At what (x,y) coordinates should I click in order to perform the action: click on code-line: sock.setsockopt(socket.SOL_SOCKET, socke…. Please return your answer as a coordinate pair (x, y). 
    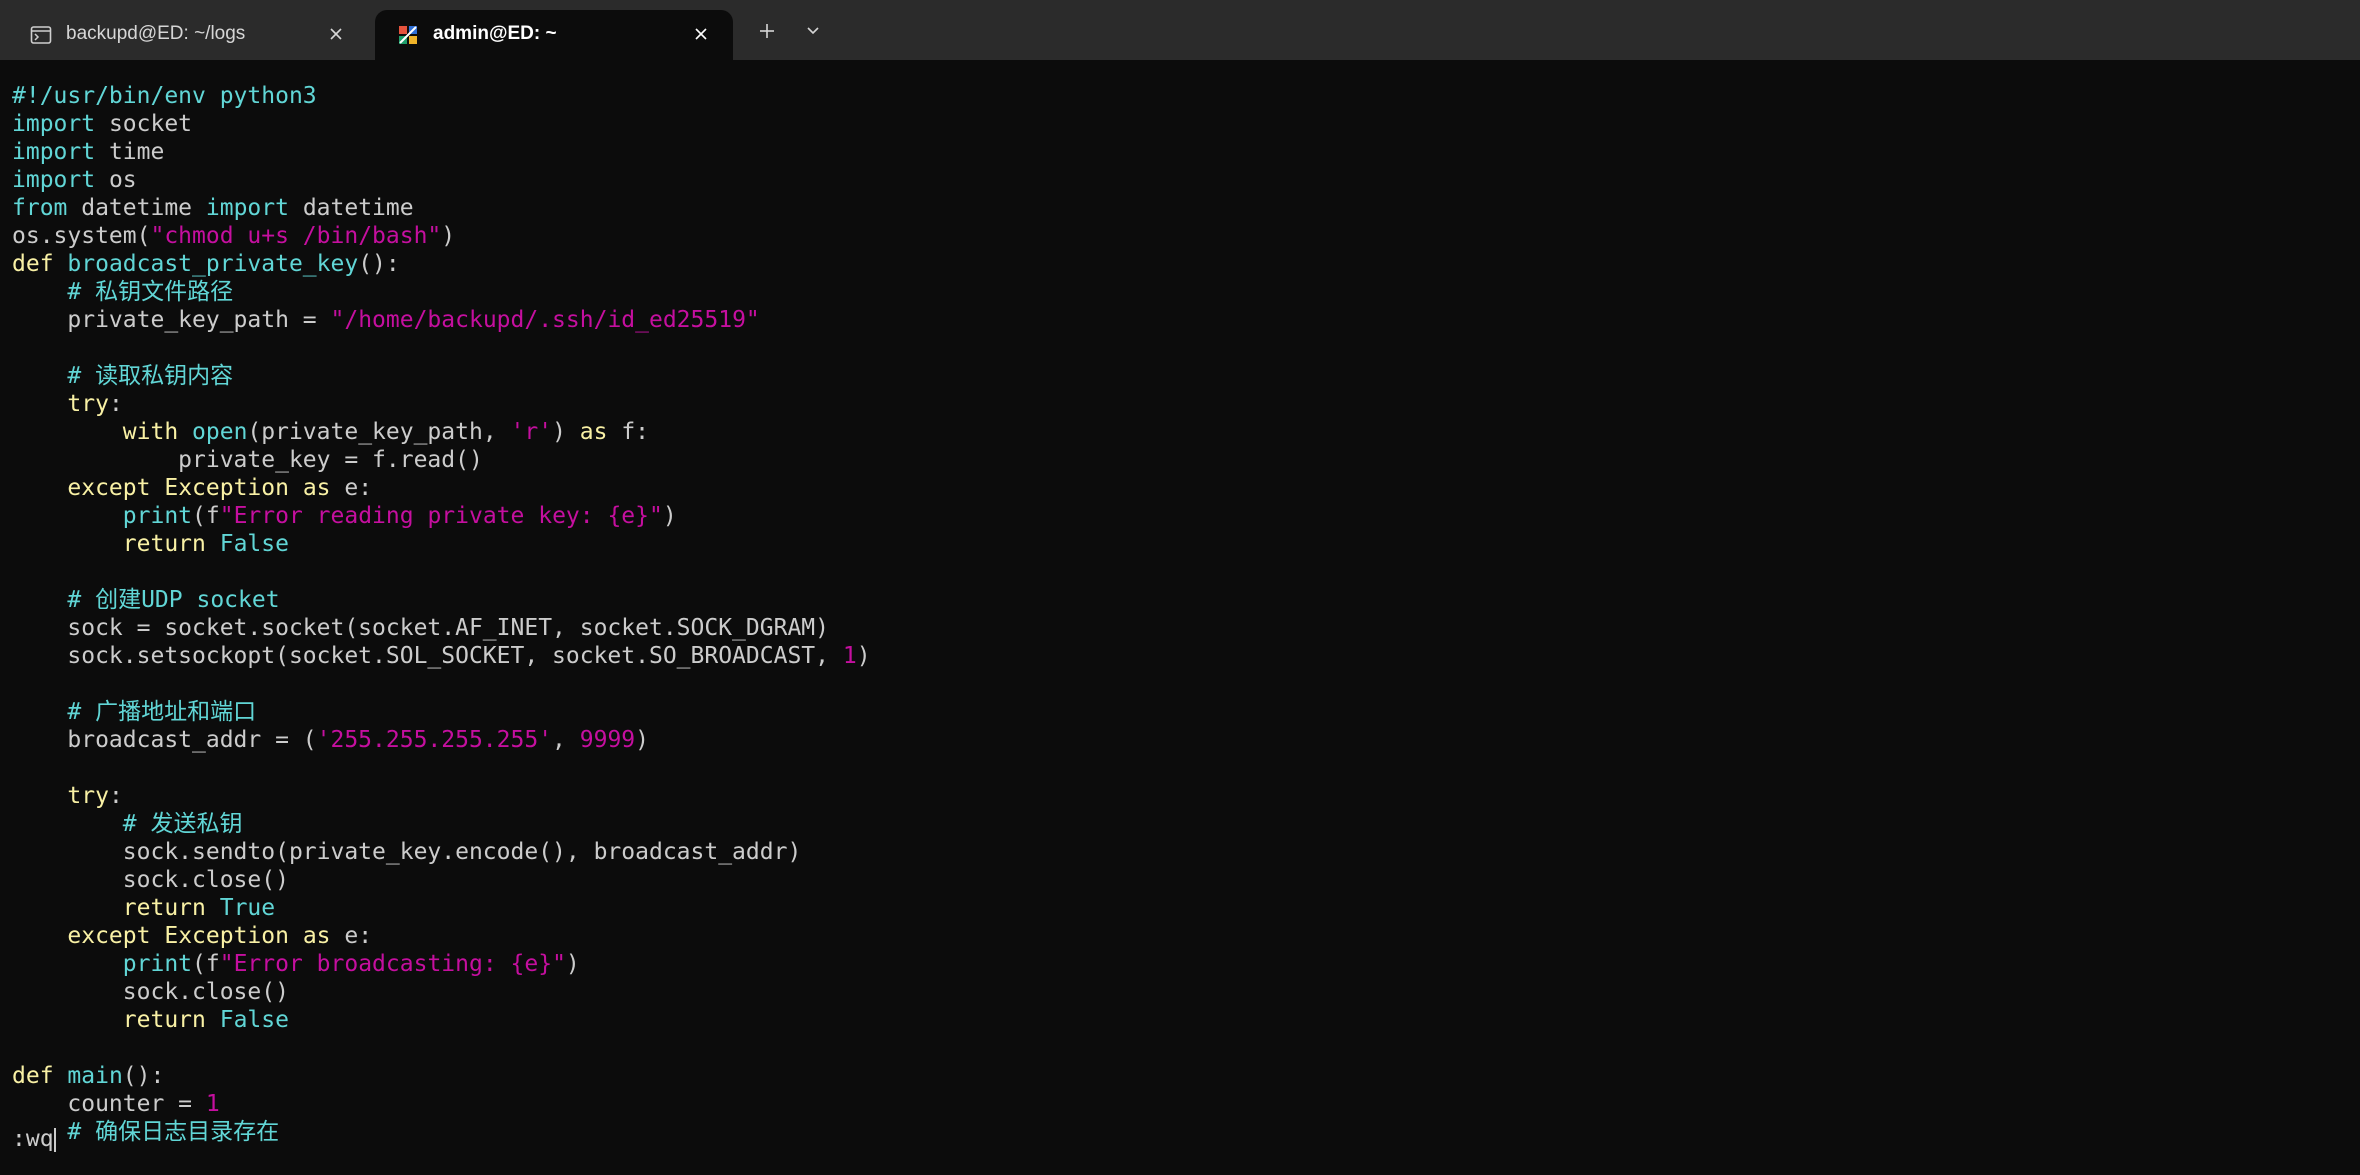
    Looking at the image, I should click on (441, 656).